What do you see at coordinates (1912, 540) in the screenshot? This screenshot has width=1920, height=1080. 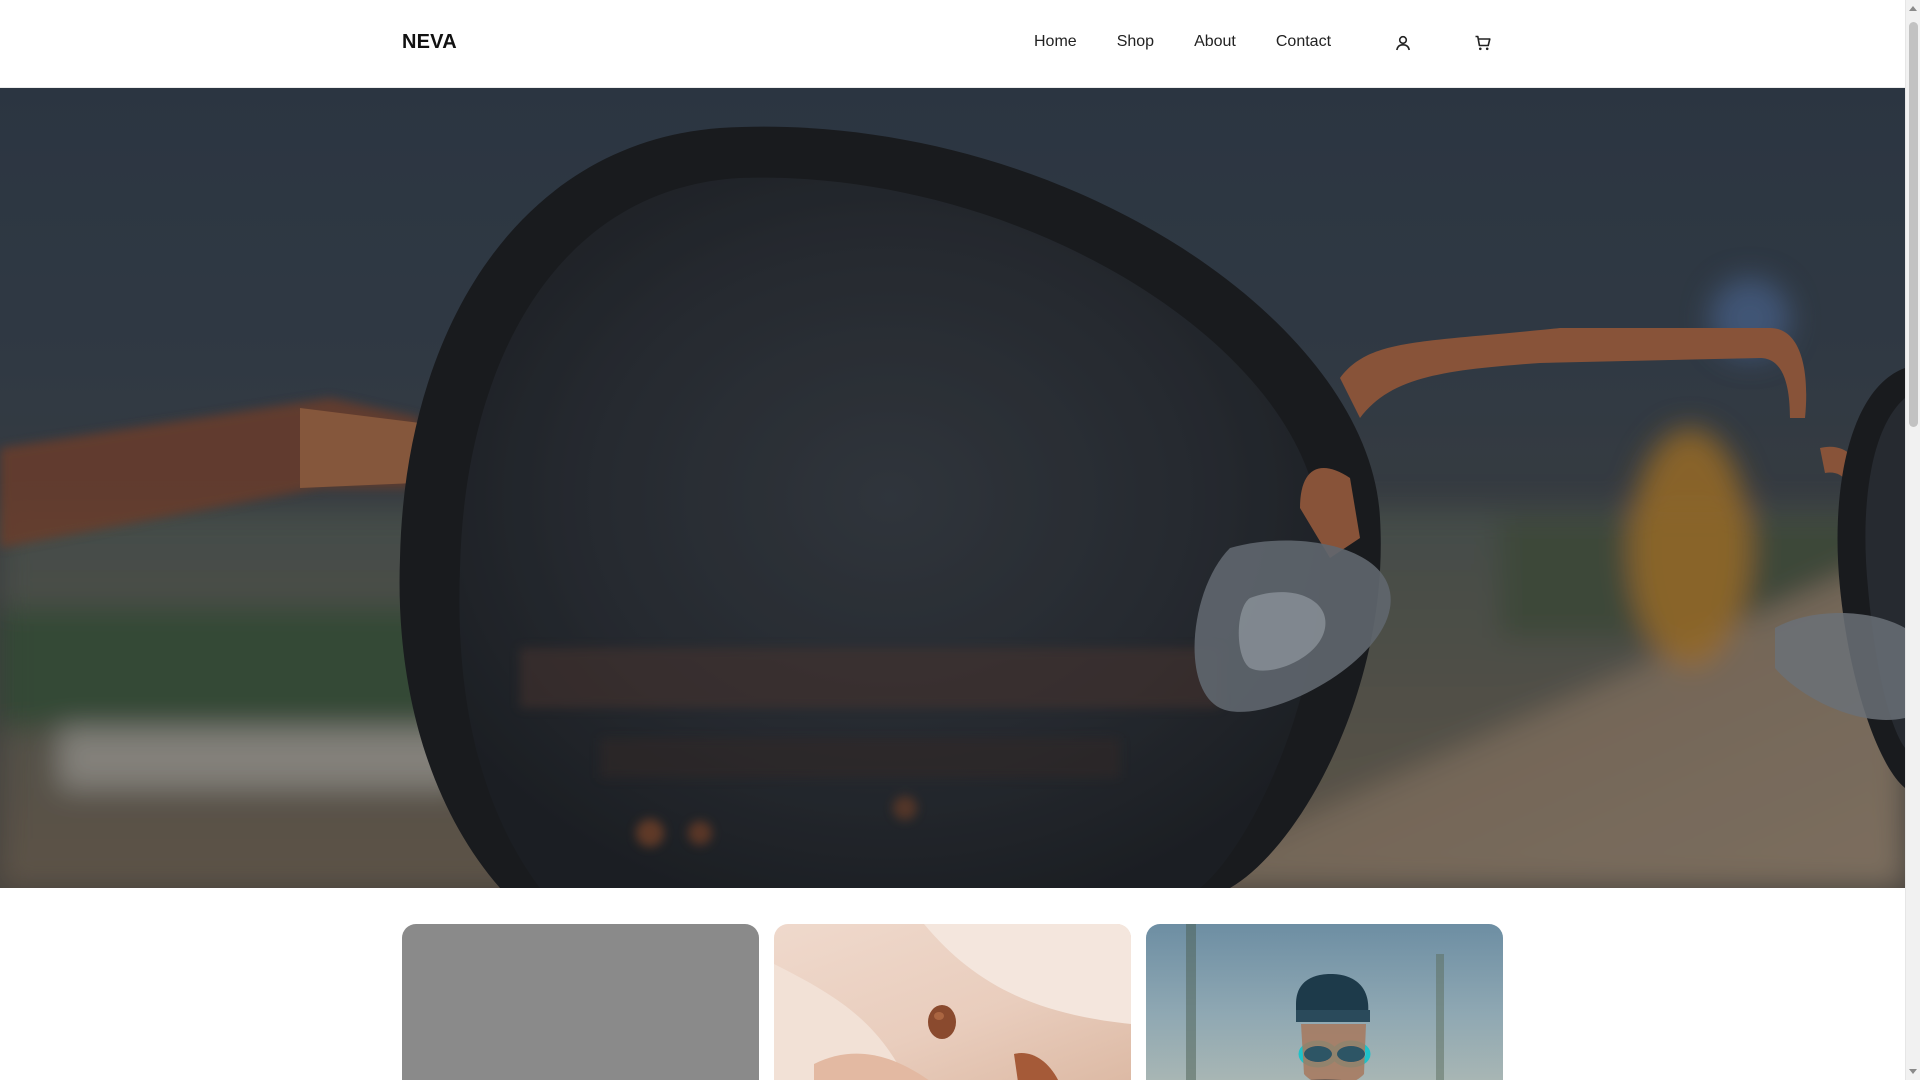 I see `page-scrollbar` at bounding box center [1912, 540].